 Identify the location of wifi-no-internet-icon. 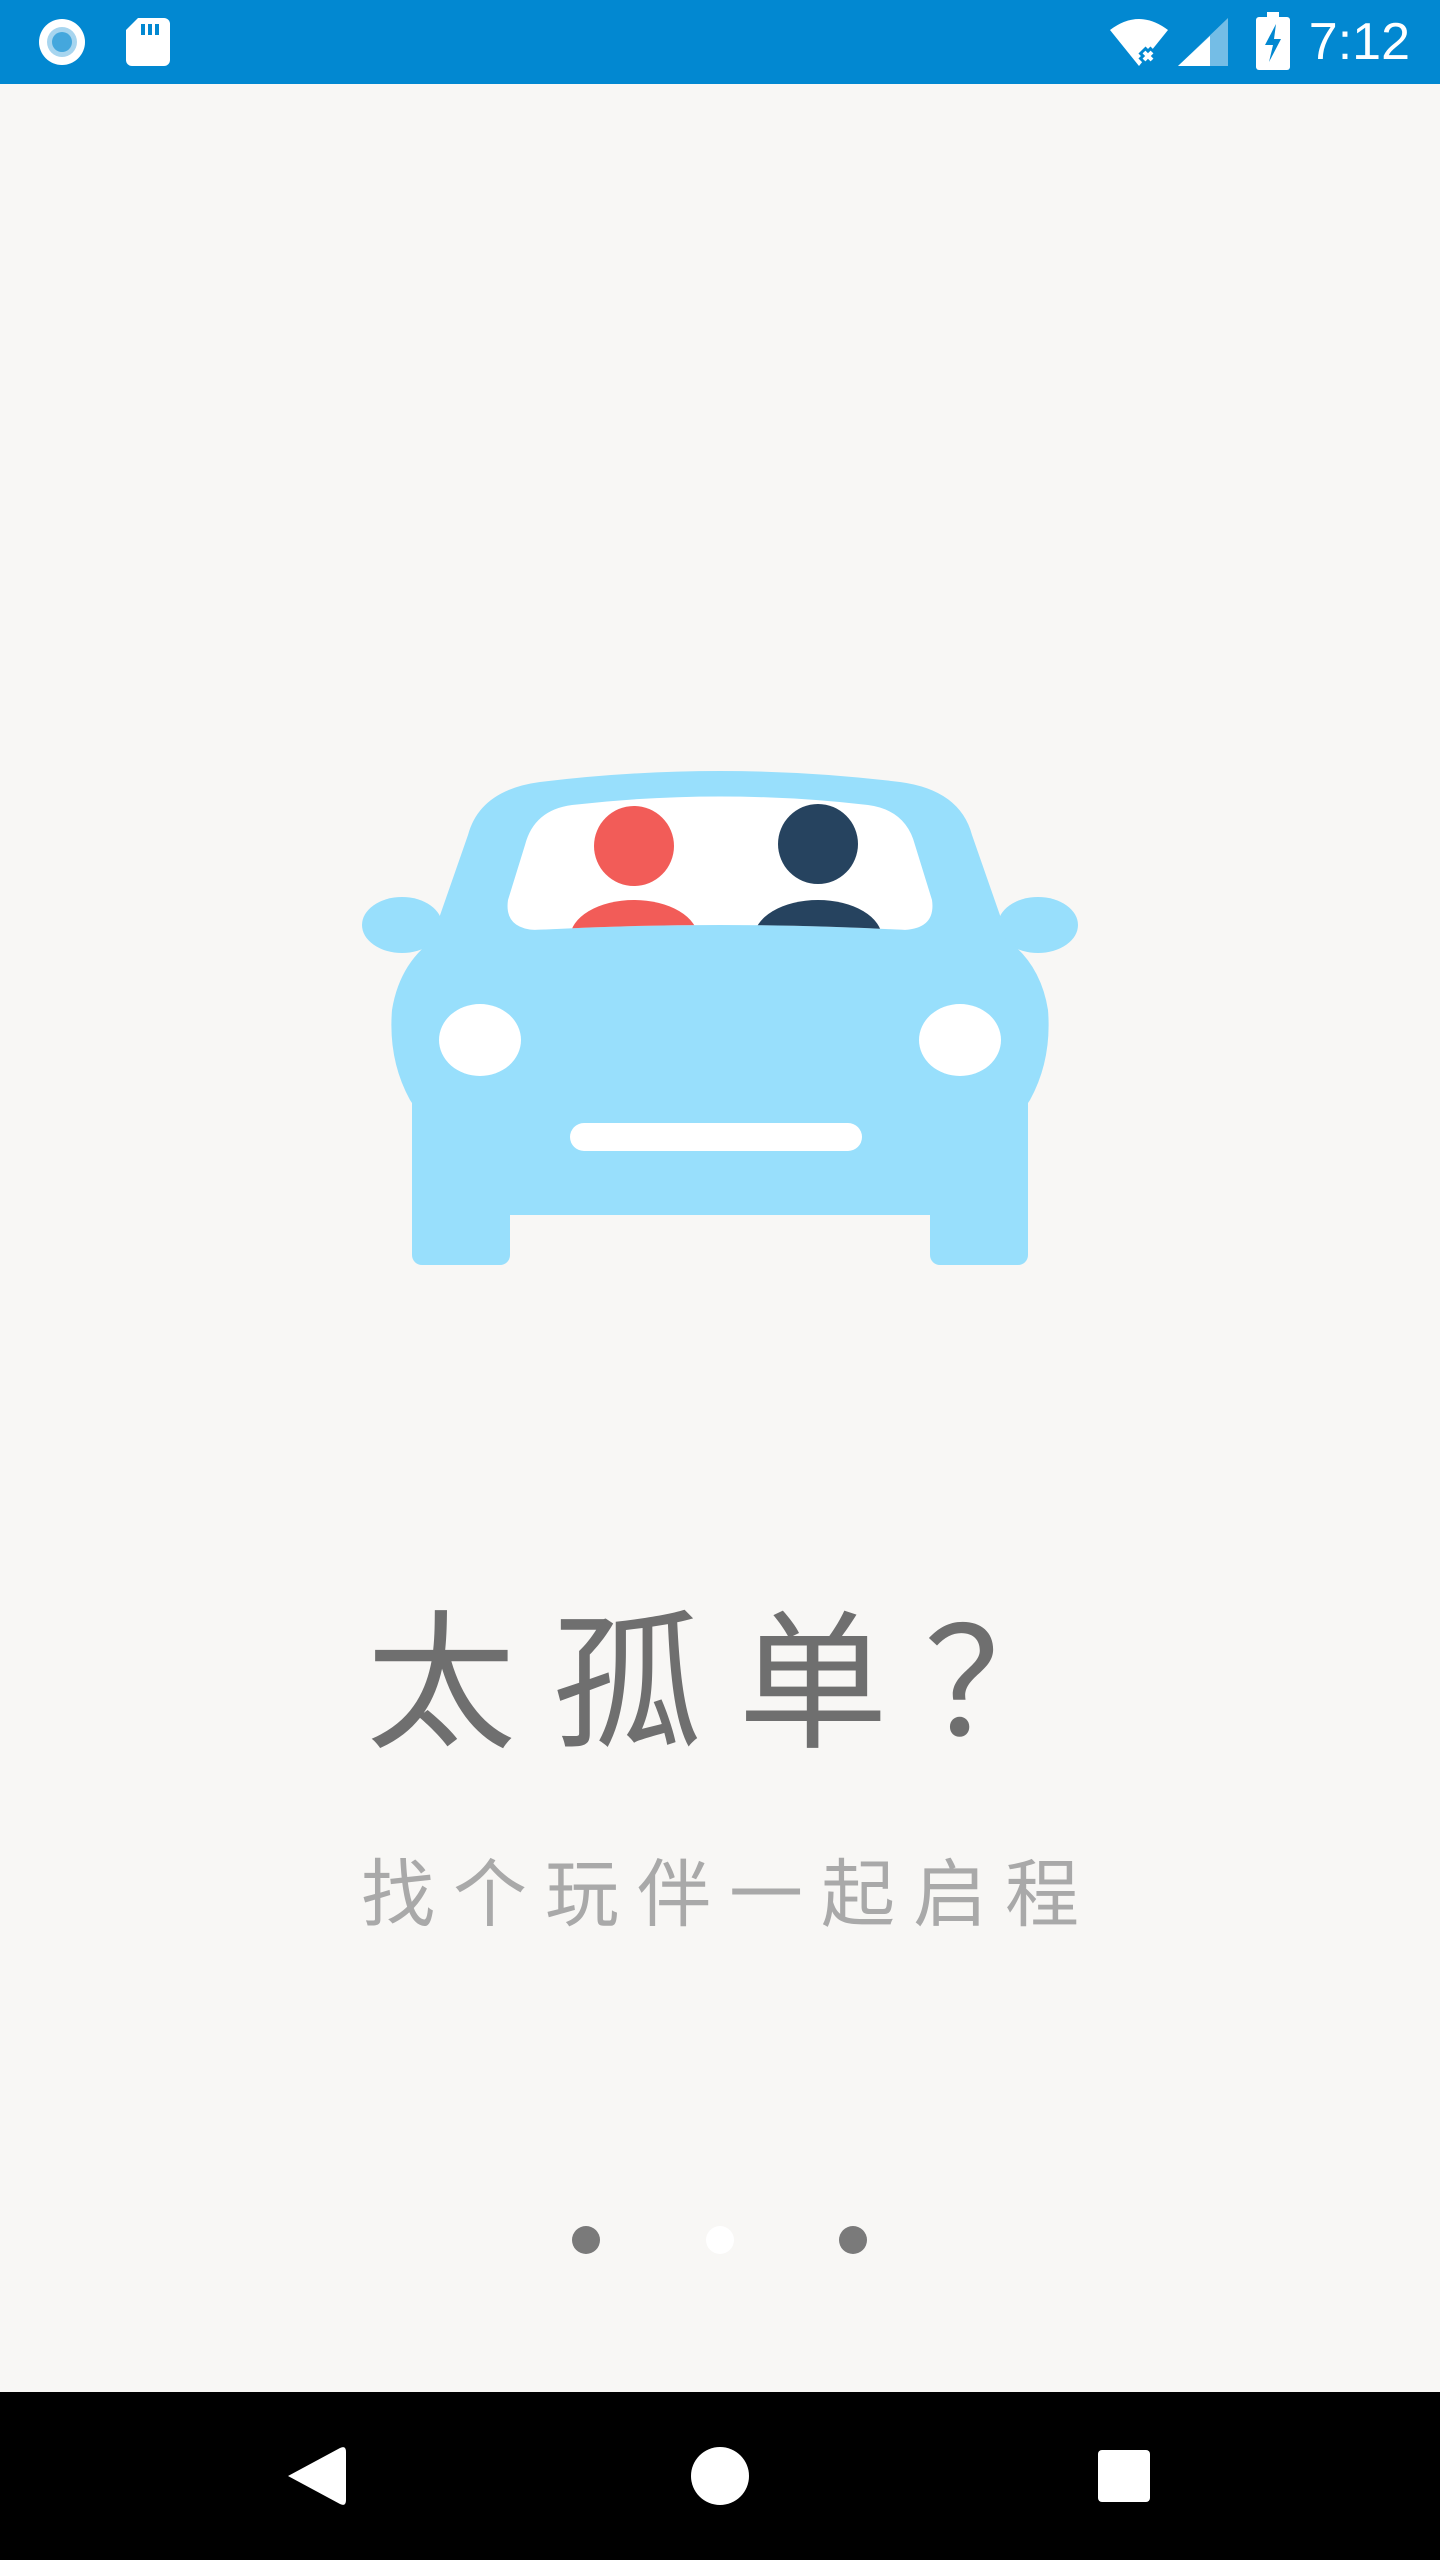
(1139, 44).